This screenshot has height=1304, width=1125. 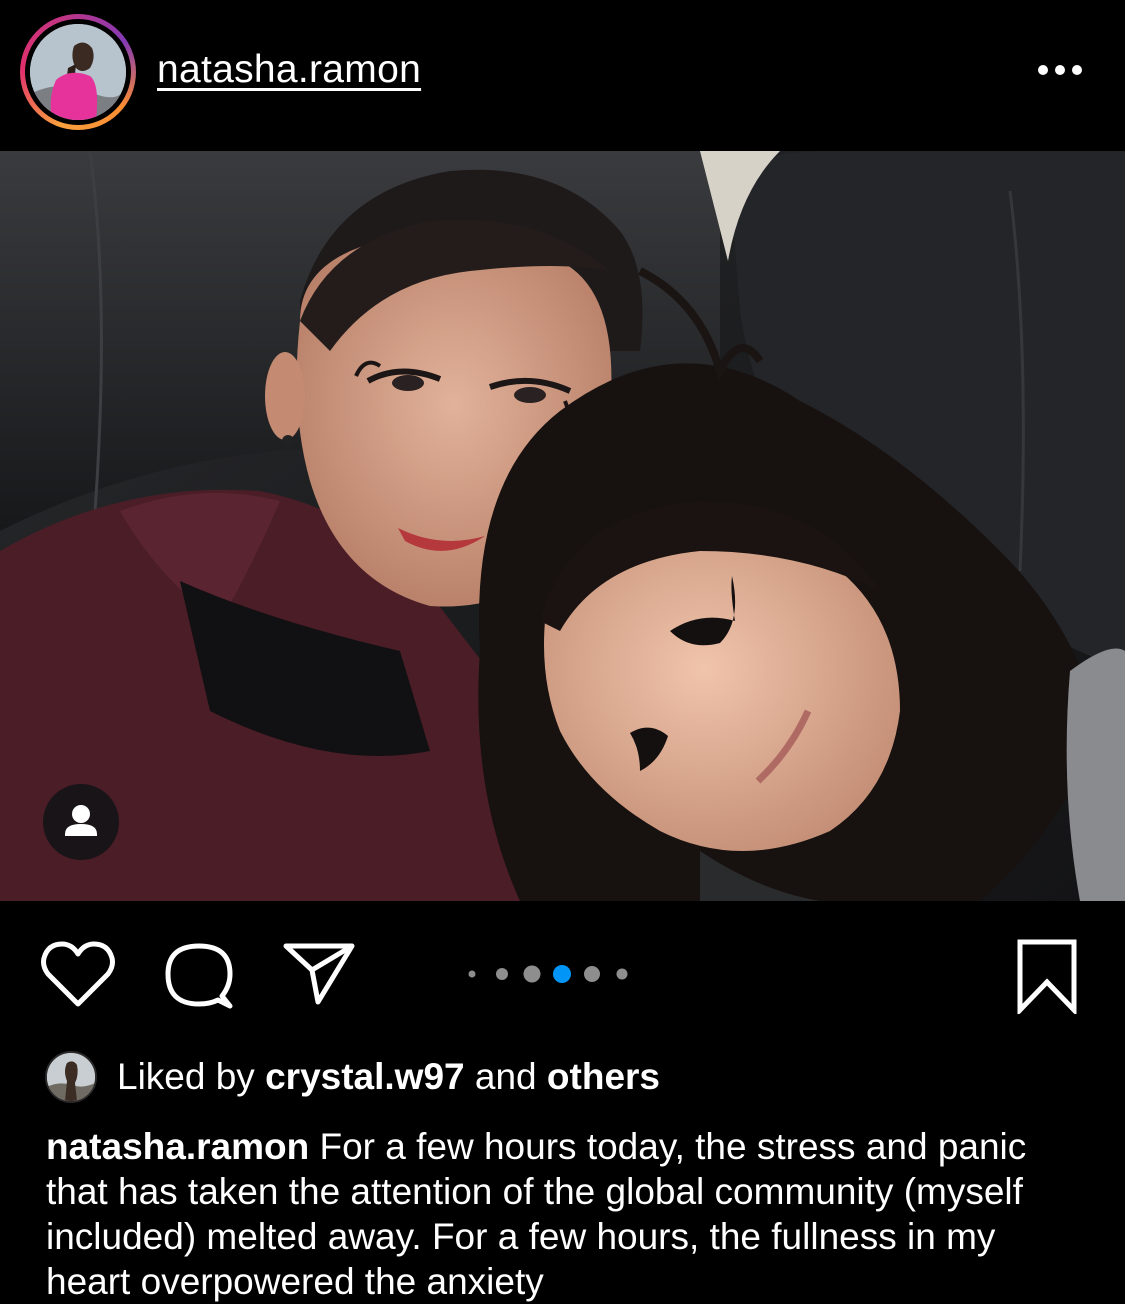 I want to click on more-options-button, so click(x=1060, y=70).